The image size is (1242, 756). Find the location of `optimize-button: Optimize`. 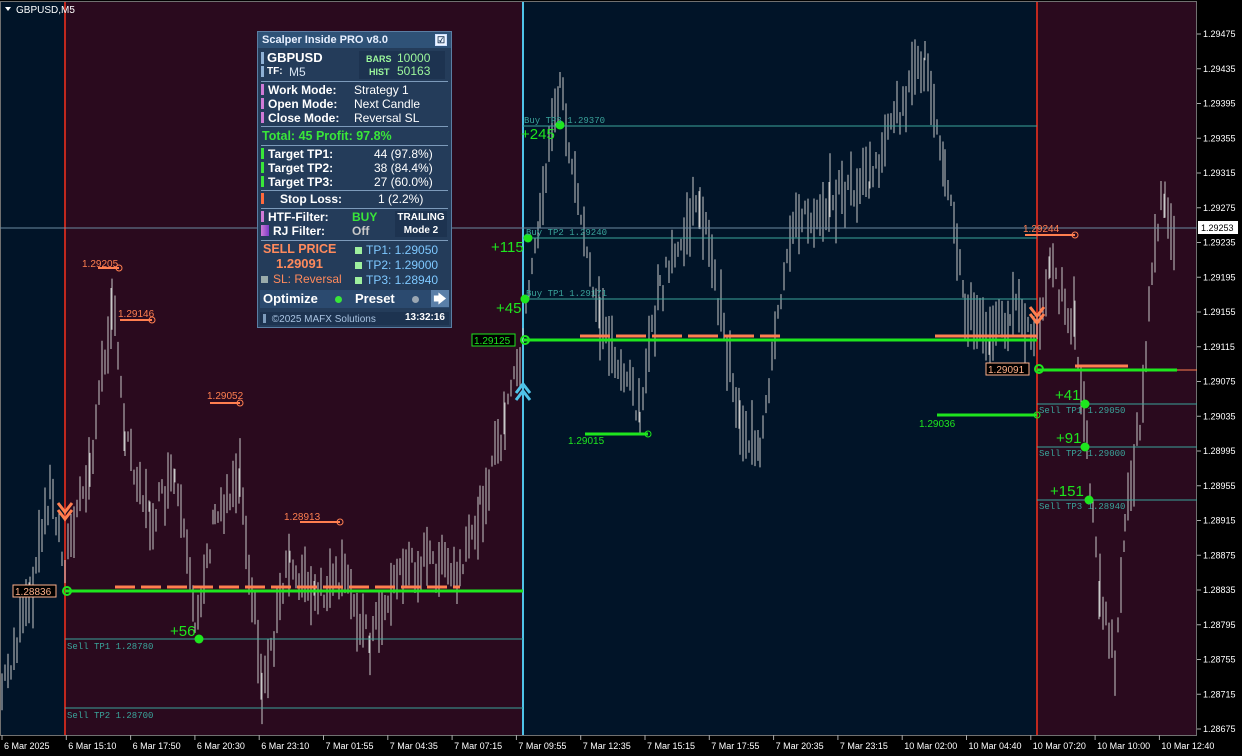

optimize-button: Optimize is located at coordinates (290, 298).